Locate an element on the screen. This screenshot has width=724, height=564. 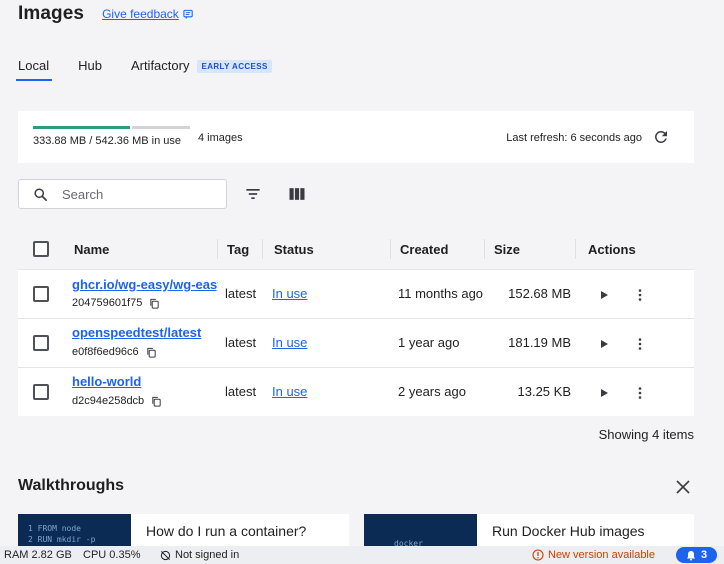
column-header-size: Size is located at coordinates (507, 249).